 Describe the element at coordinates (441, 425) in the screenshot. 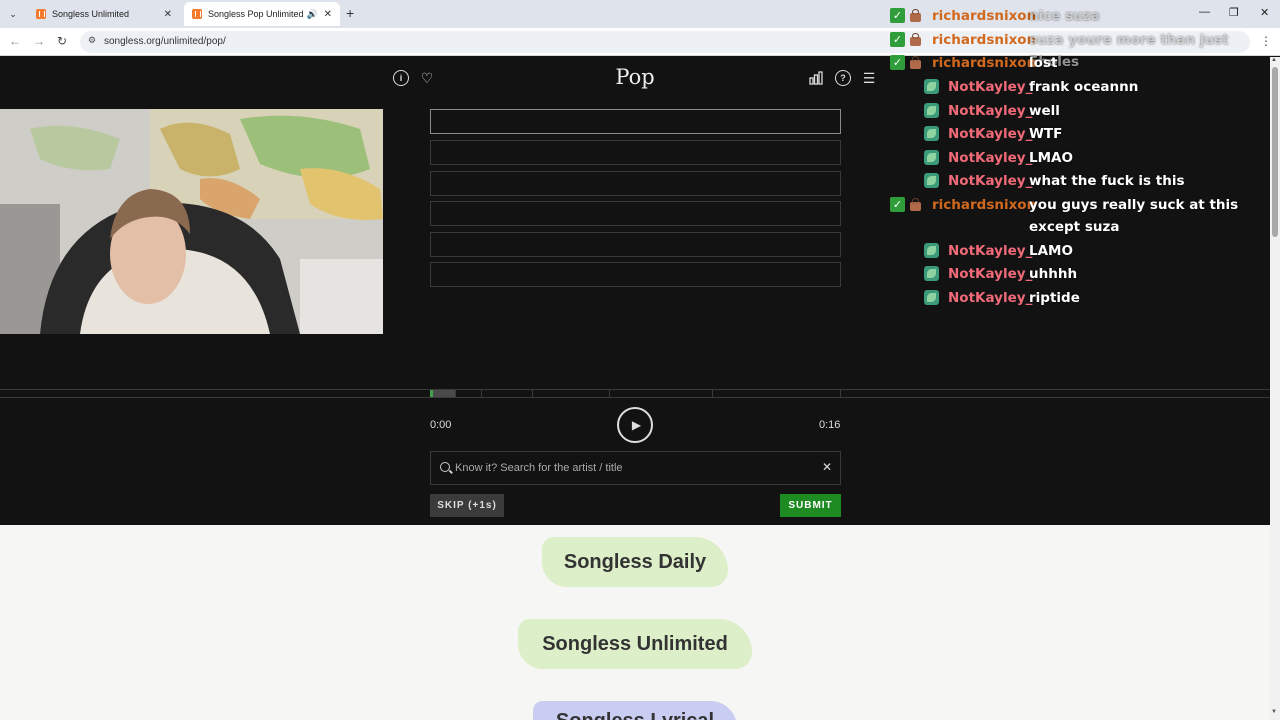

I see `time-elapsed: 0:00` at that location.